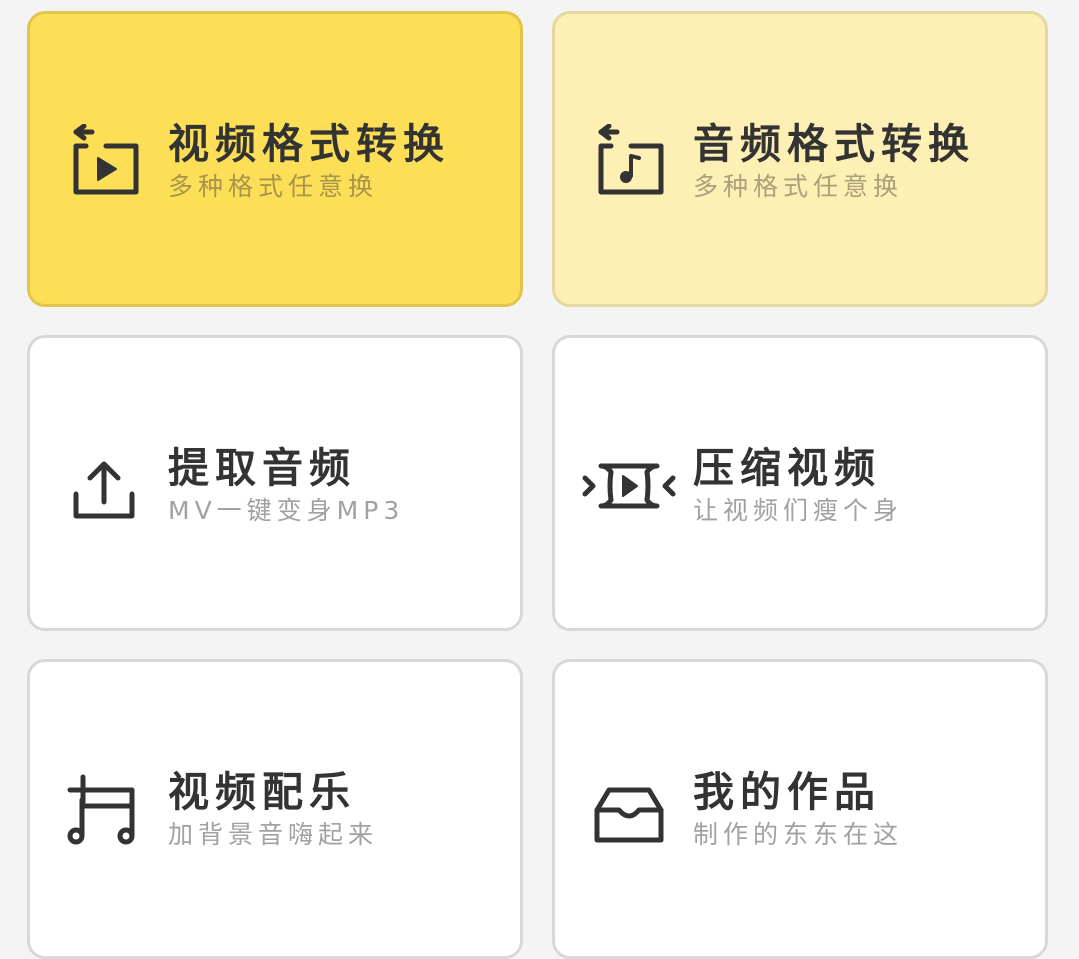  Describe the element at coordinates (798, 834) in the screenshot. I see `card-subtitle: 制作的东东在这` at that location.